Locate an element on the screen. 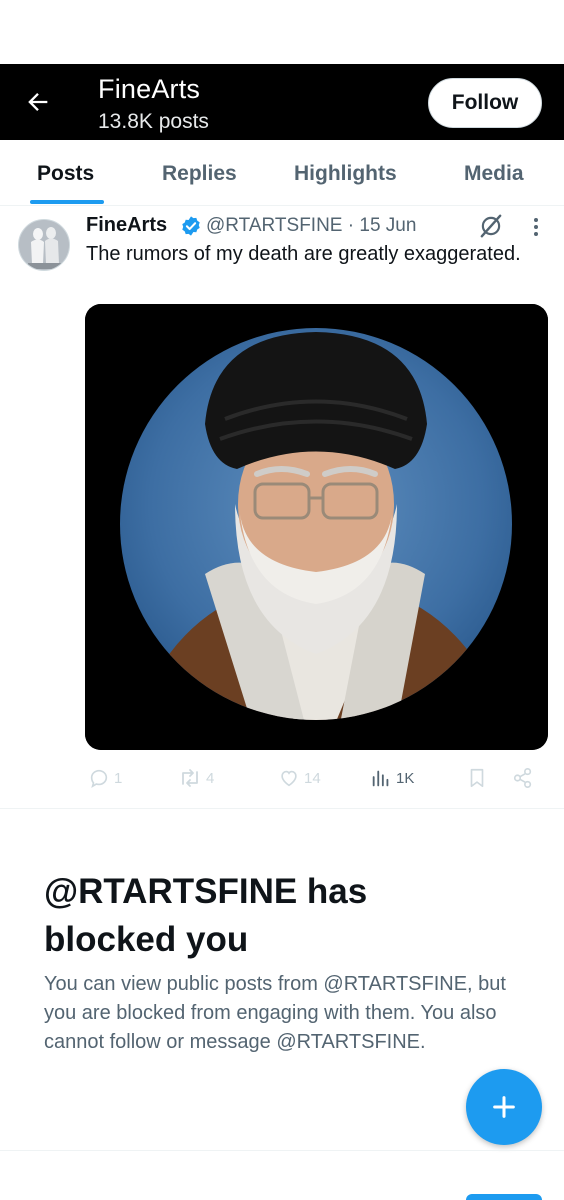  grok-icon is located at coordinates (491, 226).